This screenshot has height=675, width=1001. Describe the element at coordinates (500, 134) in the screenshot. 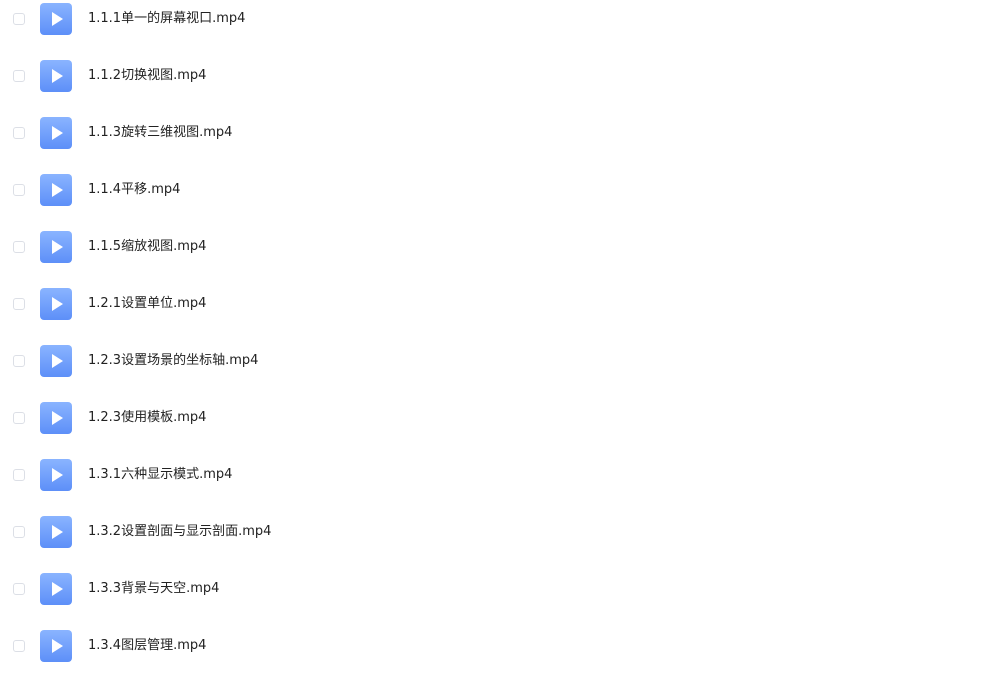

I see `file-row: 1.1.3旋转三维视图.mp4` at that location.